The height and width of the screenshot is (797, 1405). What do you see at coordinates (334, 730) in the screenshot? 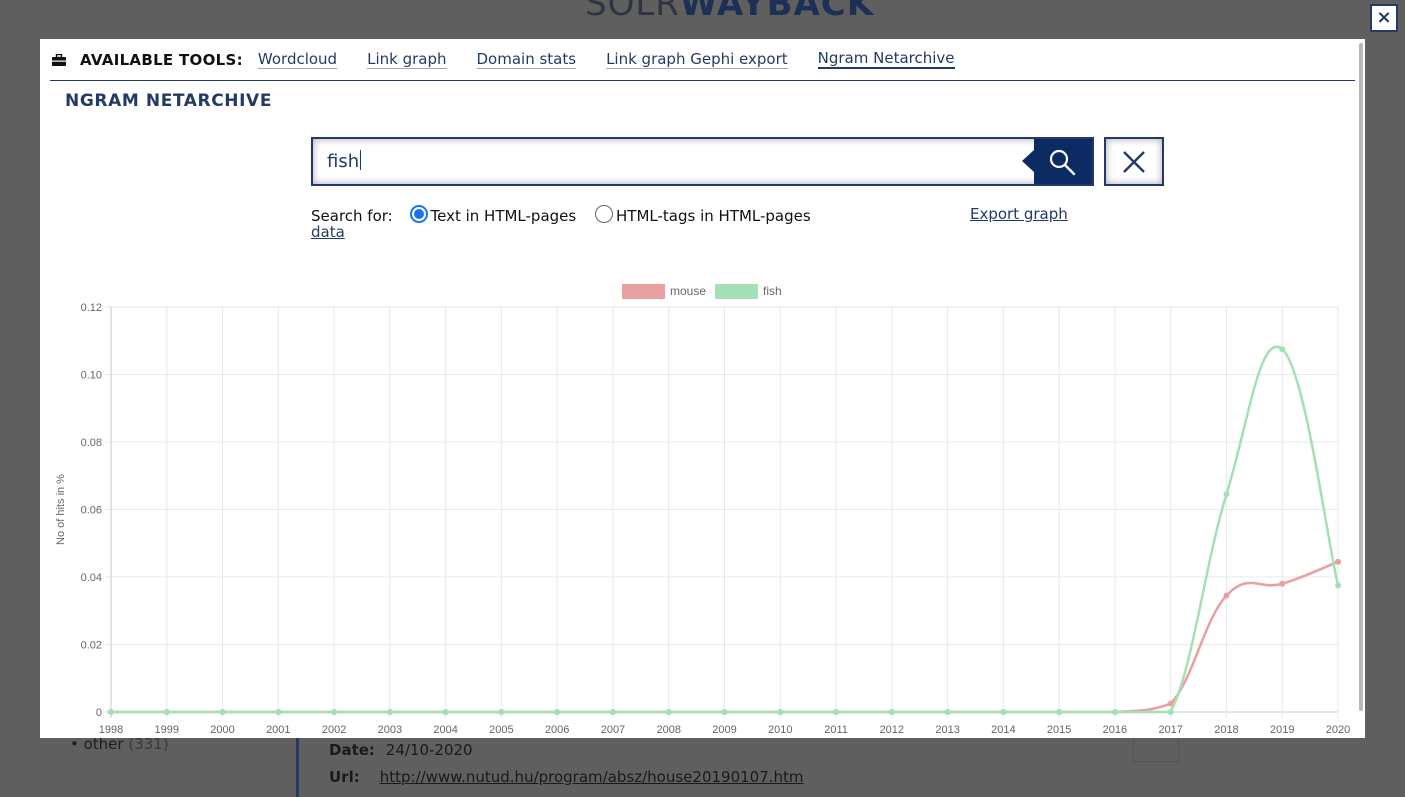
I see `x-tick-label: 2002` at bounding box center [334, 730].